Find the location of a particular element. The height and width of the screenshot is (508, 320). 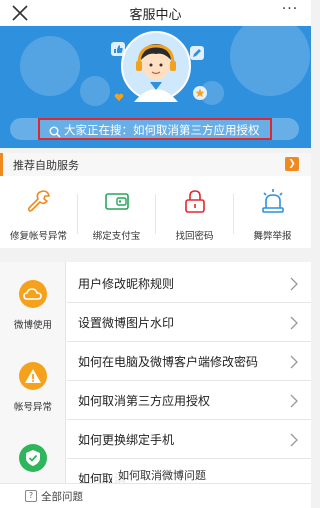

cloud-icon is located at coordinates (33, 294).